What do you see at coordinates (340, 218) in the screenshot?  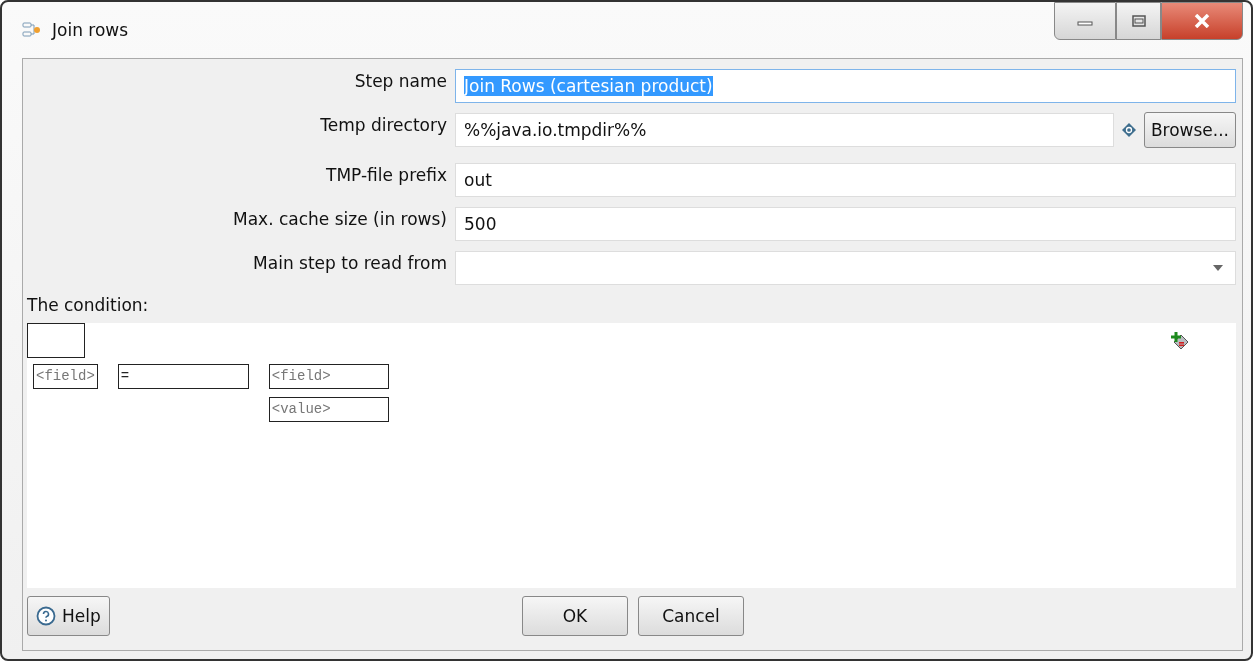 I see `field-label: Max. cache size (in rows)` at bounding box center [340, 218].